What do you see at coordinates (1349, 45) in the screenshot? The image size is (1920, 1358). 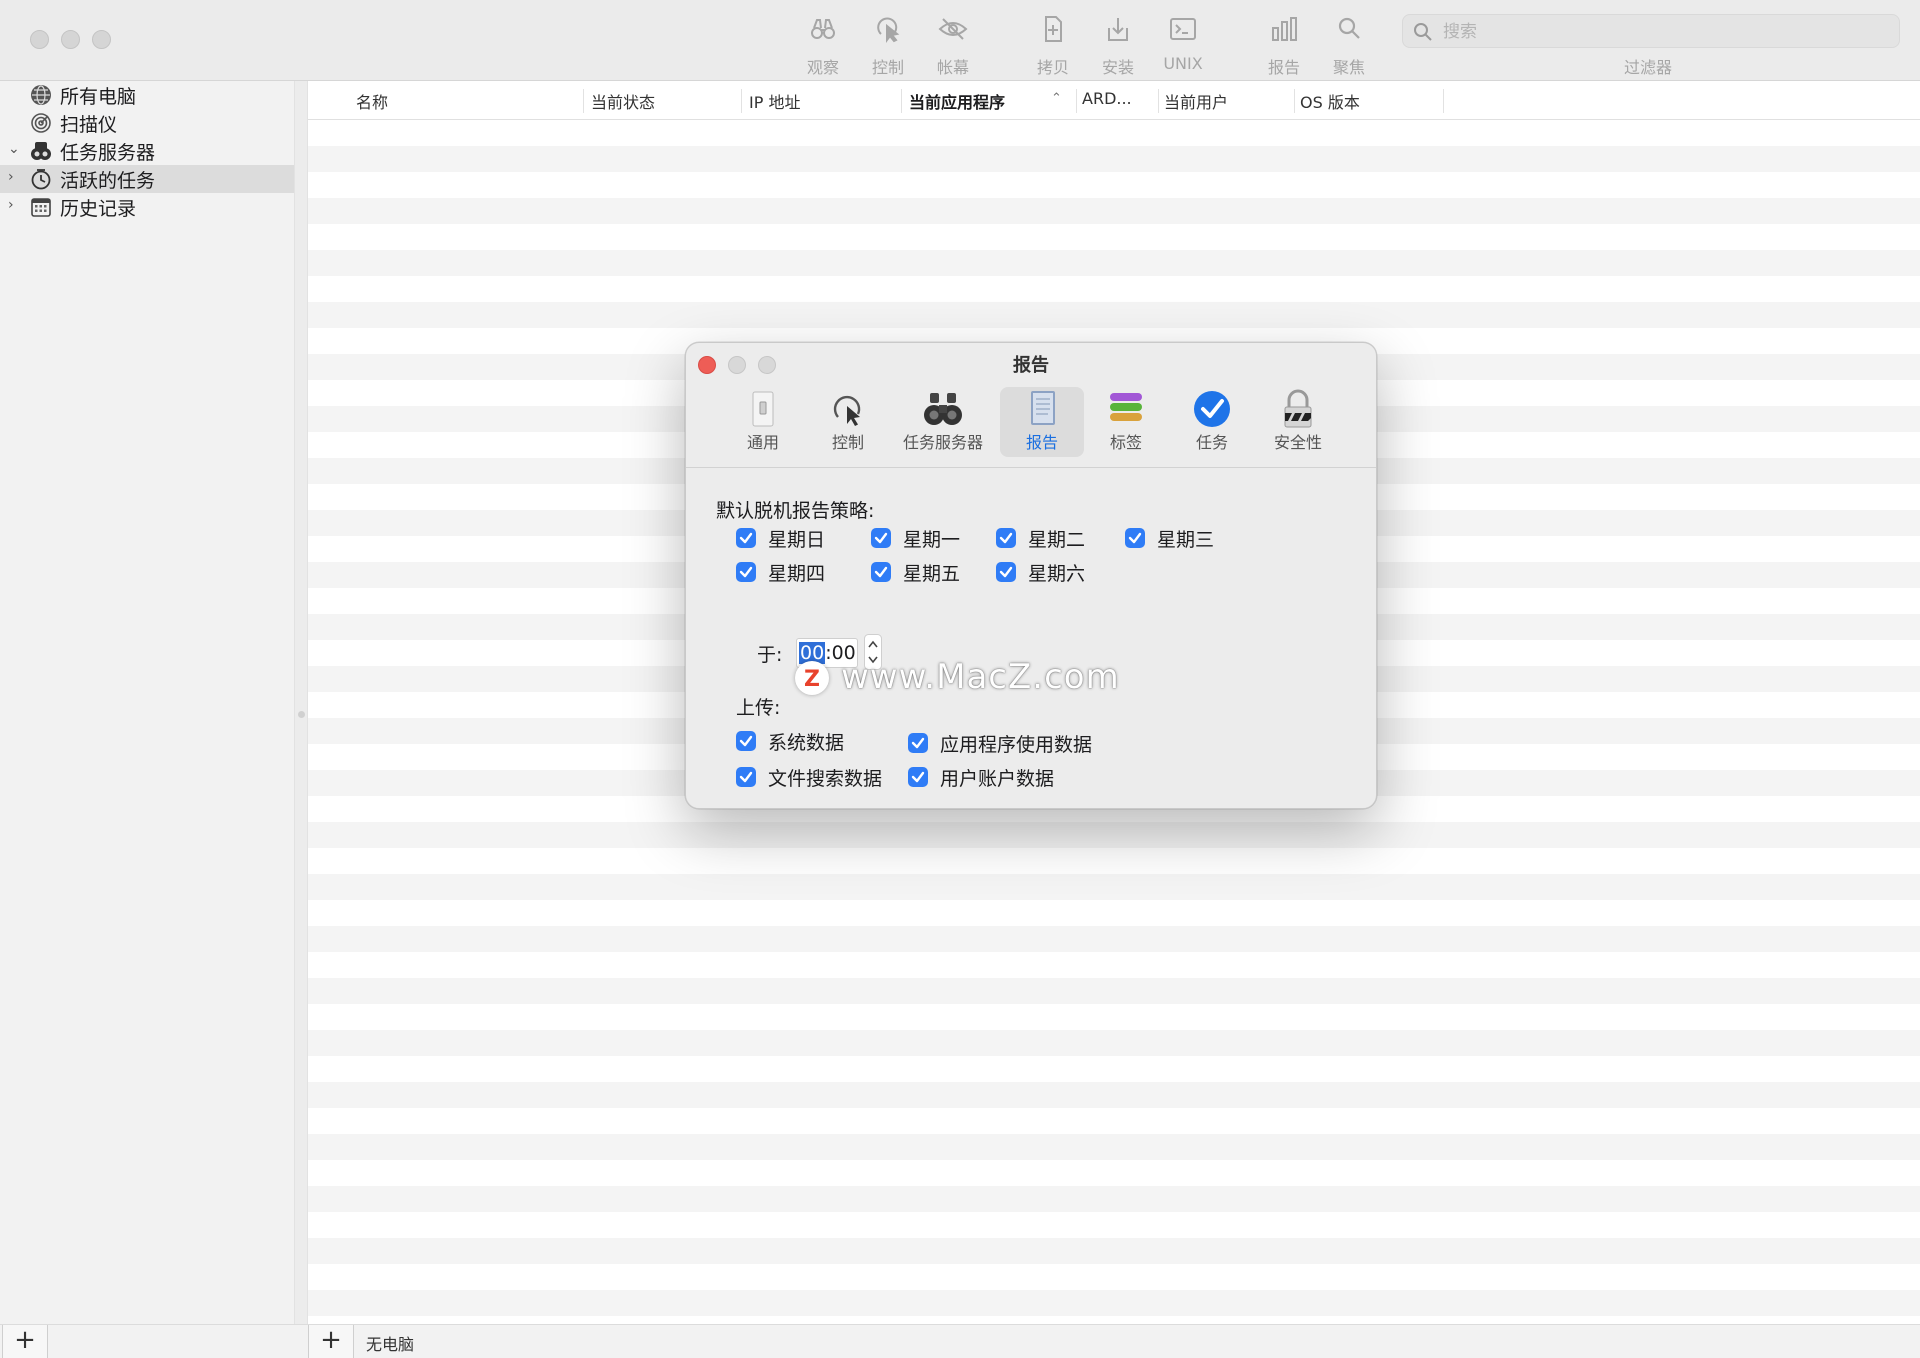 I see `spotlight-button: 聚焦` at bounding box center [1349, 45].